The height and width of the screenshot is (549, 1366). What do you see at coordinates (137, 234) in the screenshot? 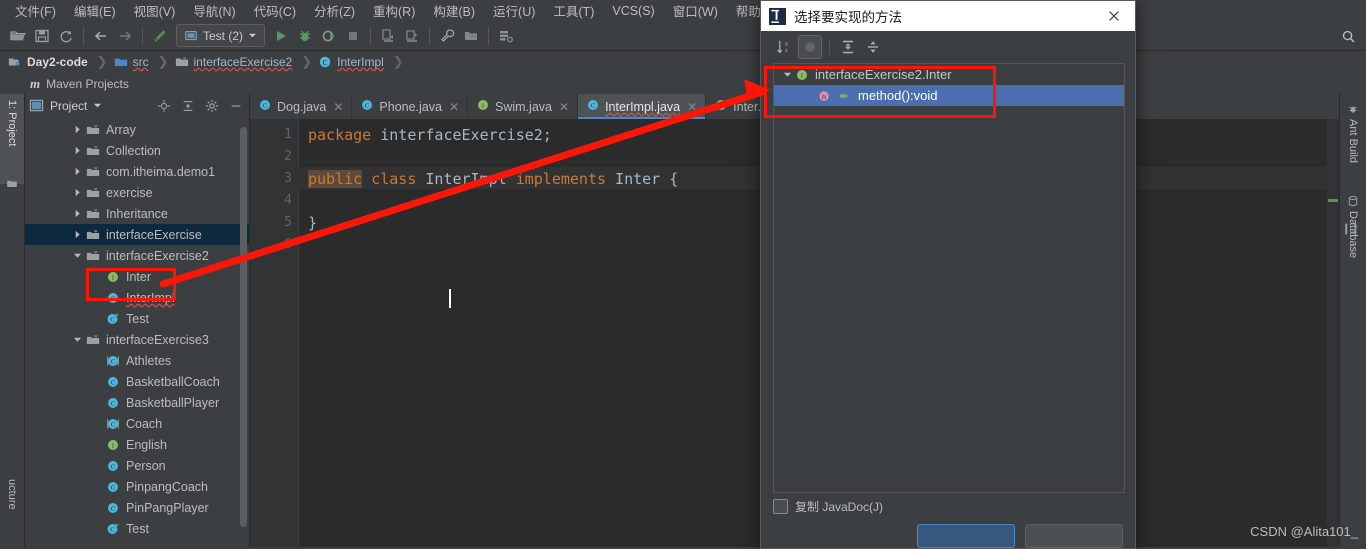
I see `tree-node-interfaceexercise: interfaceExercise` at bounding box center [137, 234].